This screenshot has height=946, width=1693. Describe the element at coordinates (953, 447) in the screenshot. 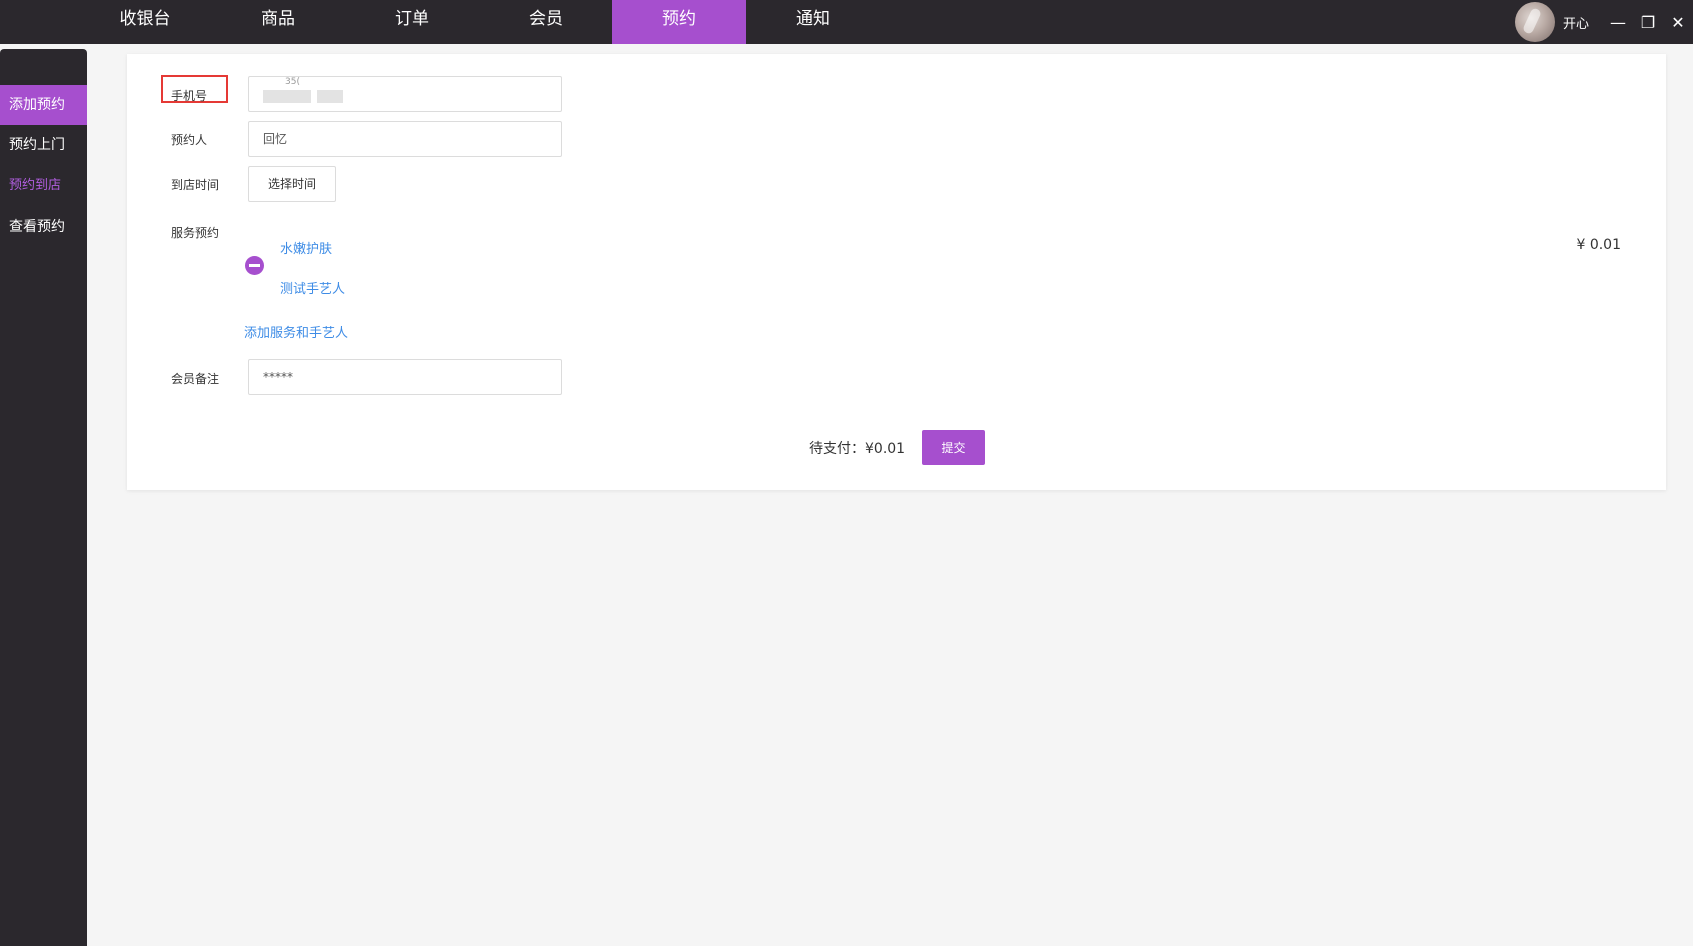

I see `submit-button: 提交` at that location.